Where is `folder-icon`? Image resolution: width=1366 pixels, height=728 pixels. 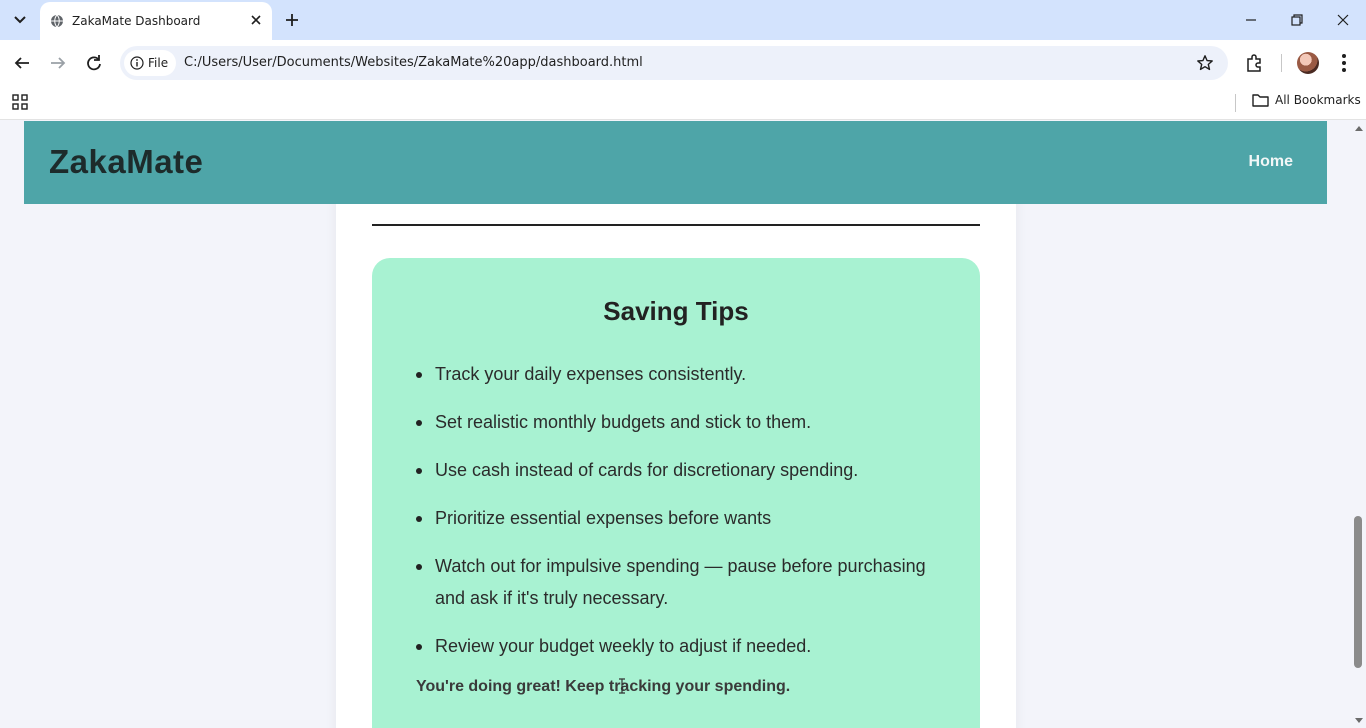
folder-icon is located at coordinates (1260, 100).